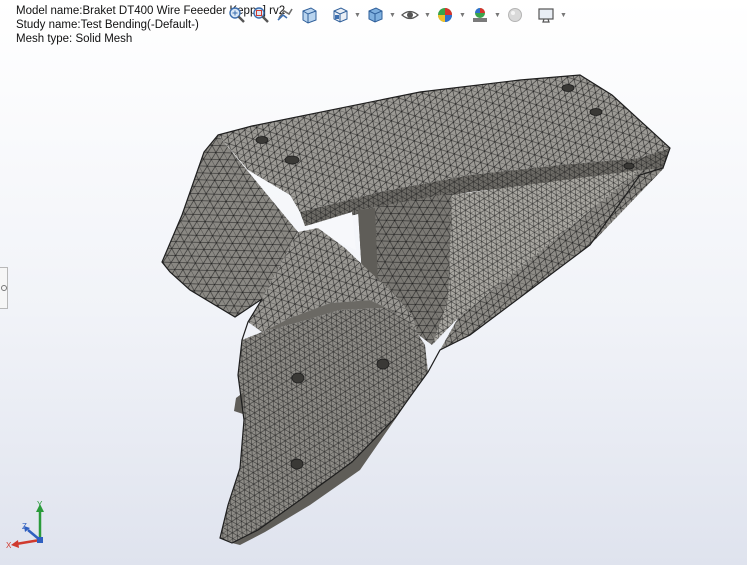 The height and width of the screenshot is (565, 747). I want to click on view-settings-icon, so click(546, 15).